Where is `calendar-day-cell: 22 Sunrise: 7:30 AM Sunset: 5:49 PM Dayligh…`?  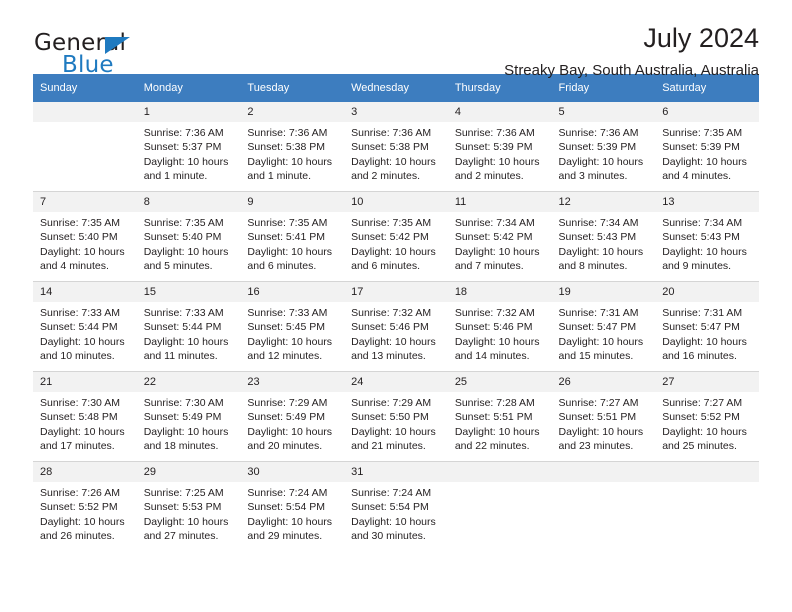 calendar-day-cell: 22 Sunrise: 7:30 AM Sunset: 5:49 PM Dayligh… is located at coordinates (188, 416).